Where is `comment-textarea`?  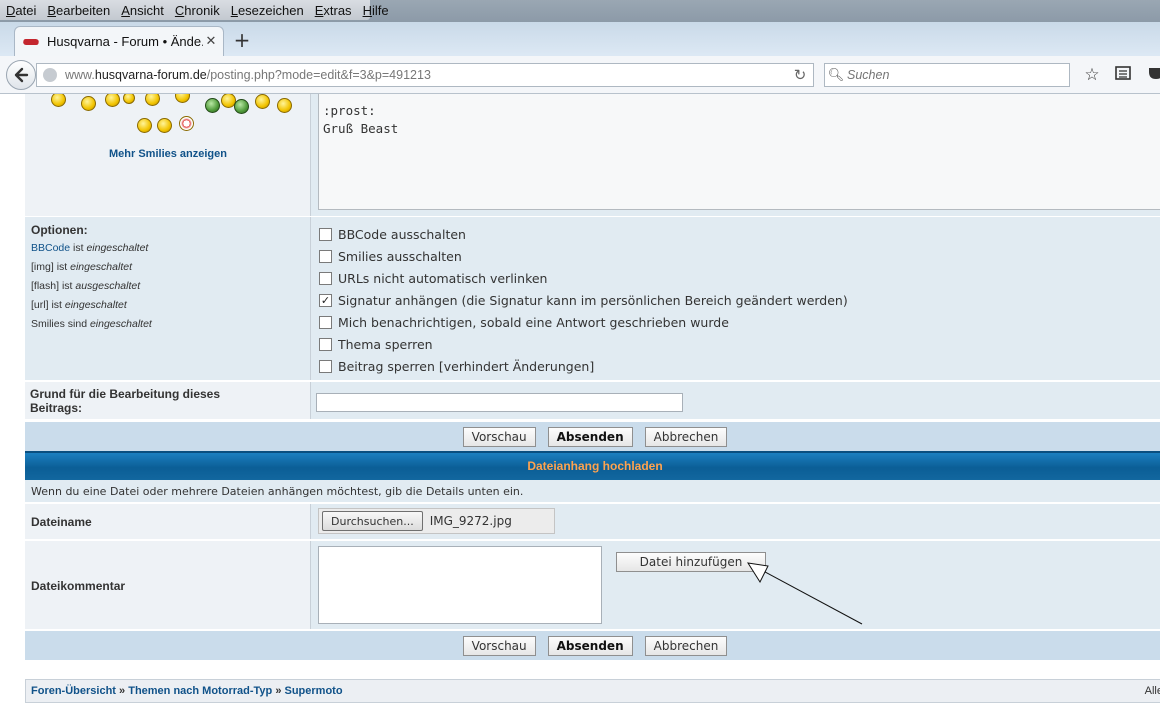 comment-textarea is located at coordinates (460, 585).